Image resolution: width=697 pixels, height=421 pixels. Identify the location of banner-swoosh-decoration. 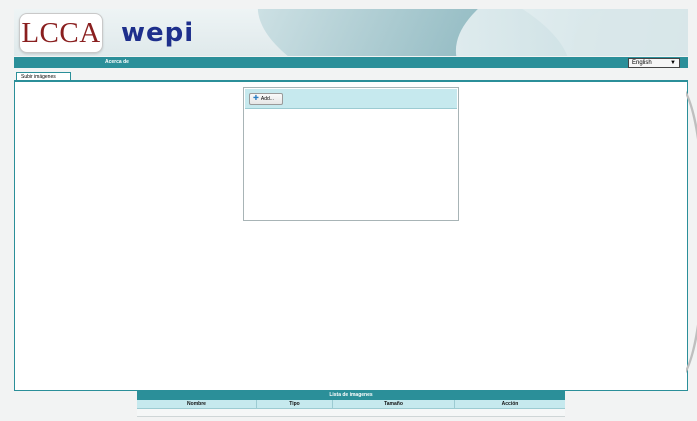
(631, 32).